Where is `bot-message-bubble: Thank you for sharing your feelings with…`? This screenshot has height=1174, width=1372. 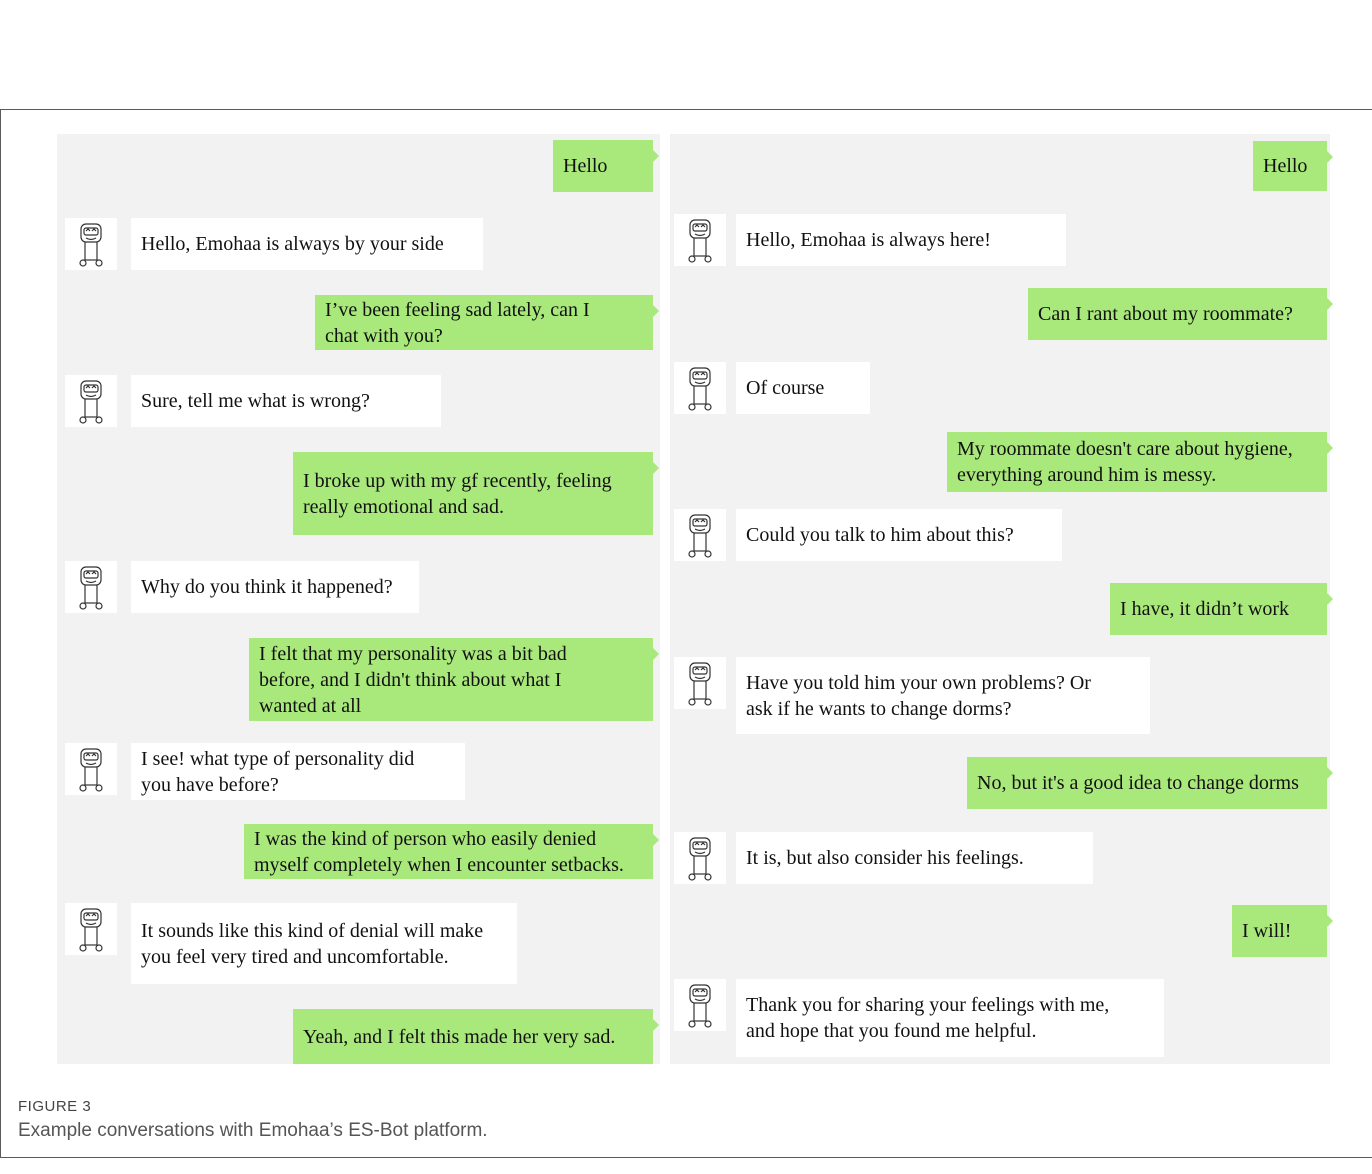 bot-message-bubble: Thank you for sharing your feelings with… is located at coordinates (950, 1018).